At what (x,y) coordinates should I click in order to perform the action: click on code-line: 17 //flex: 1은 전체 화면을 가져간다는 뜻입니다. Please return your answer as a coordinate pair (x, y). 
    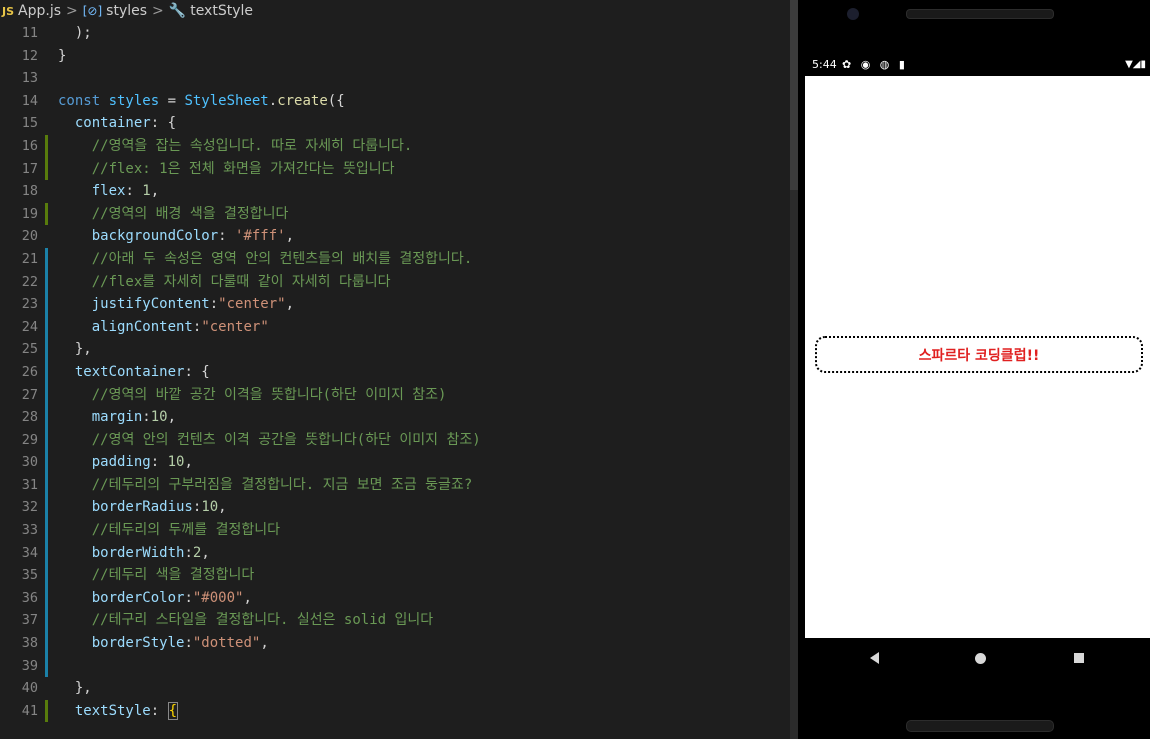
    Looking at the image, I should click on (395, 169).